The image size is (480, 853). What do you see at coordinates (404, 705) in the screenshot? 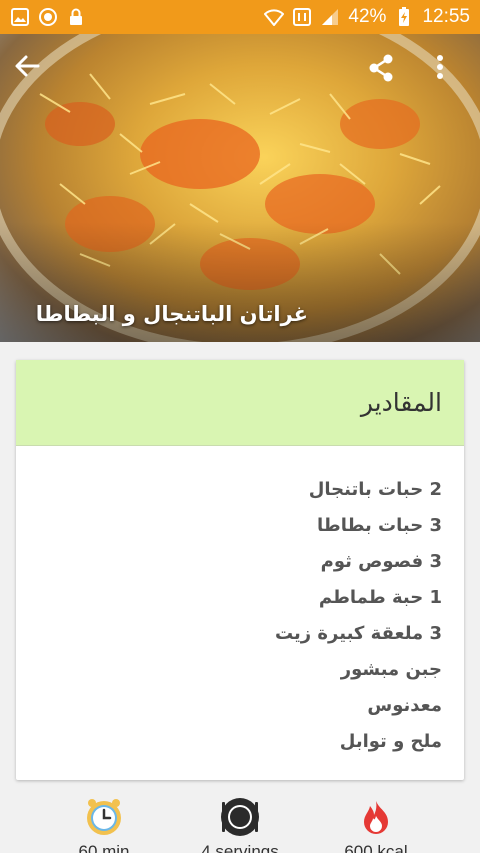
I see `ingredient-item: معدنوس` at bounding box center [404, 705].